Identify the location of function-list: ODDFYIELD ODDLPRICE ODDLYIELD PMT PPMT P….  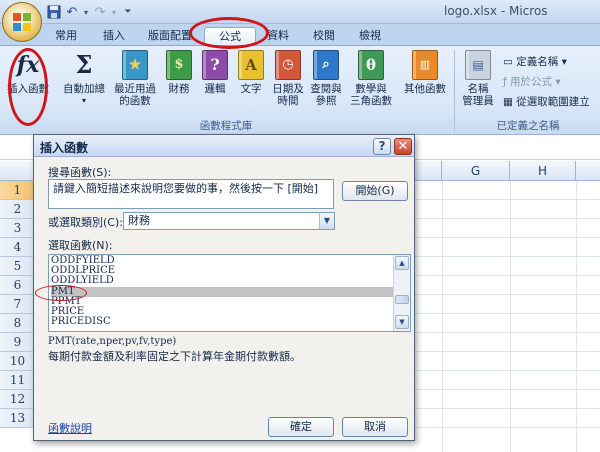
(229, 293).